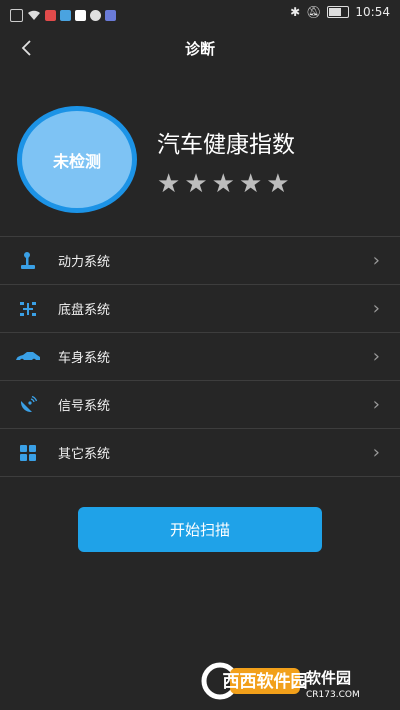 This screenshot has height=710, width=400. What do you see at coordinates (295, 12) in the screenshot?
I see `bluetooth-icon: ✱` at bounding box center [295, 12].